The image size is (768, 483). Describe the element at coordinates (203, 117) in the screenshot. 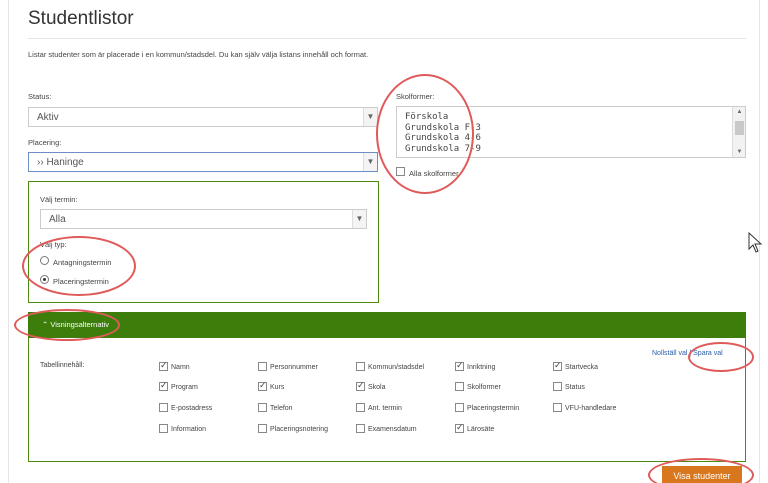

I see `status-select: Aktiv ▼` at that location.